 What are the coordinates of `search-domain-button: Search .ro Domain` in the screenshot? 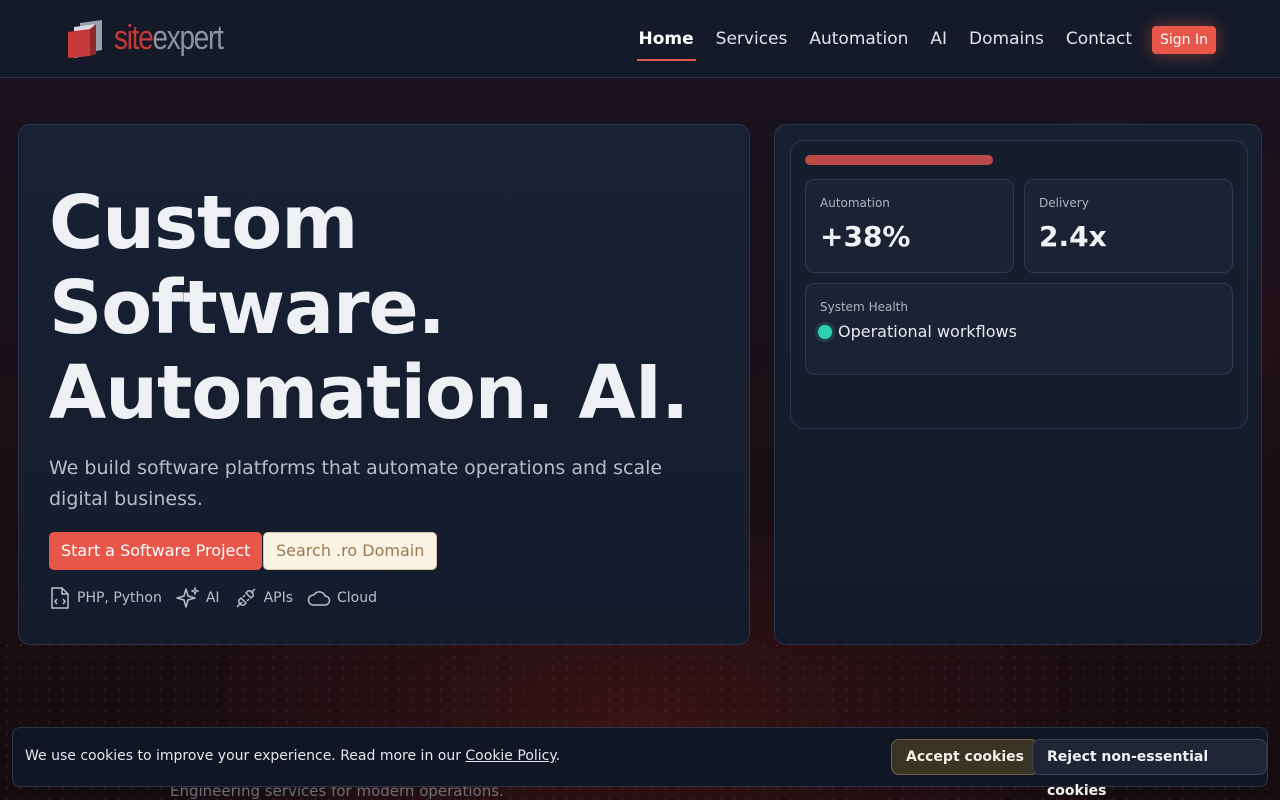 It's located at (350, 551).